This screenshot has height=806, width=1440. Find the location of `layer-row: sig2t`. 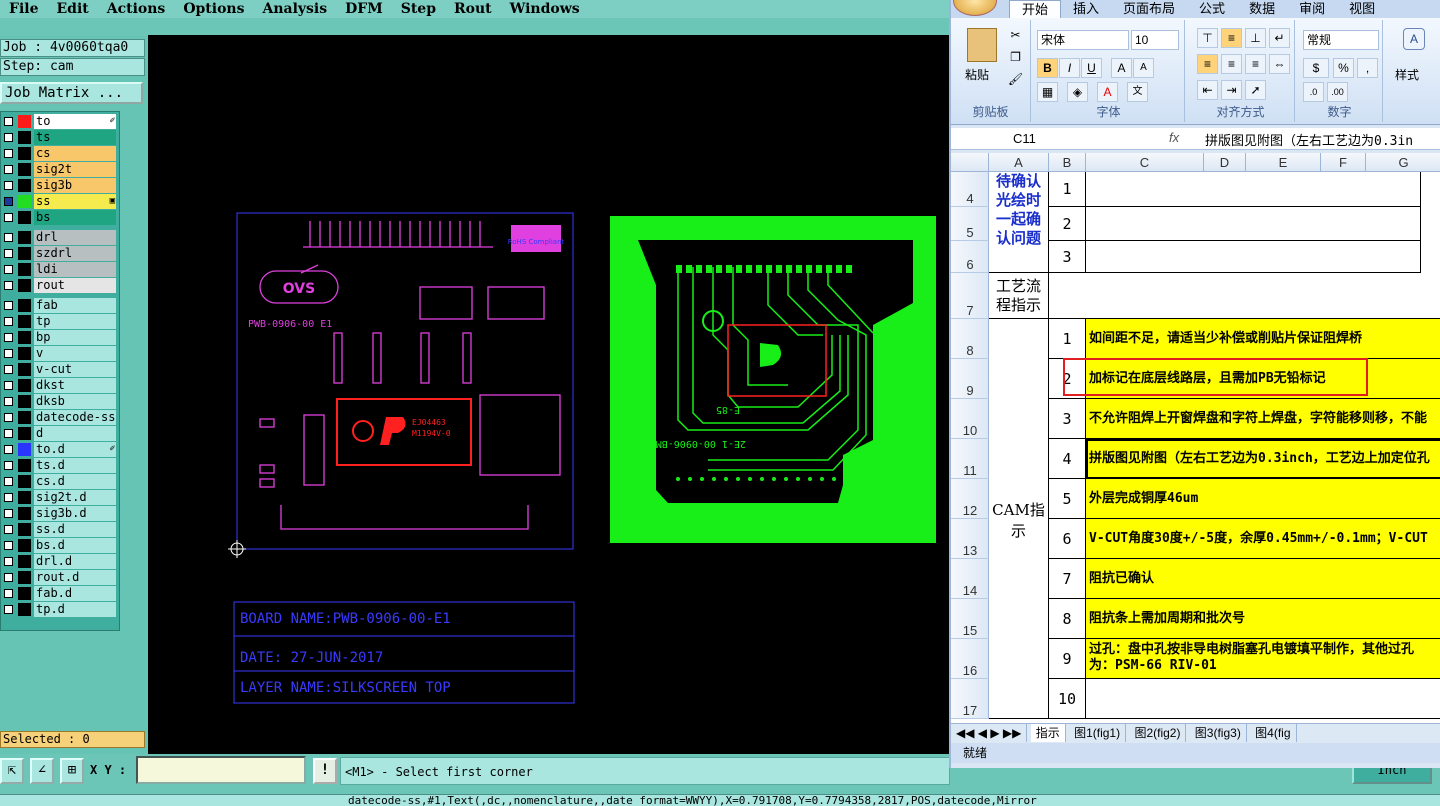

layer-row: sig2t is located at coordinates (60, 169).